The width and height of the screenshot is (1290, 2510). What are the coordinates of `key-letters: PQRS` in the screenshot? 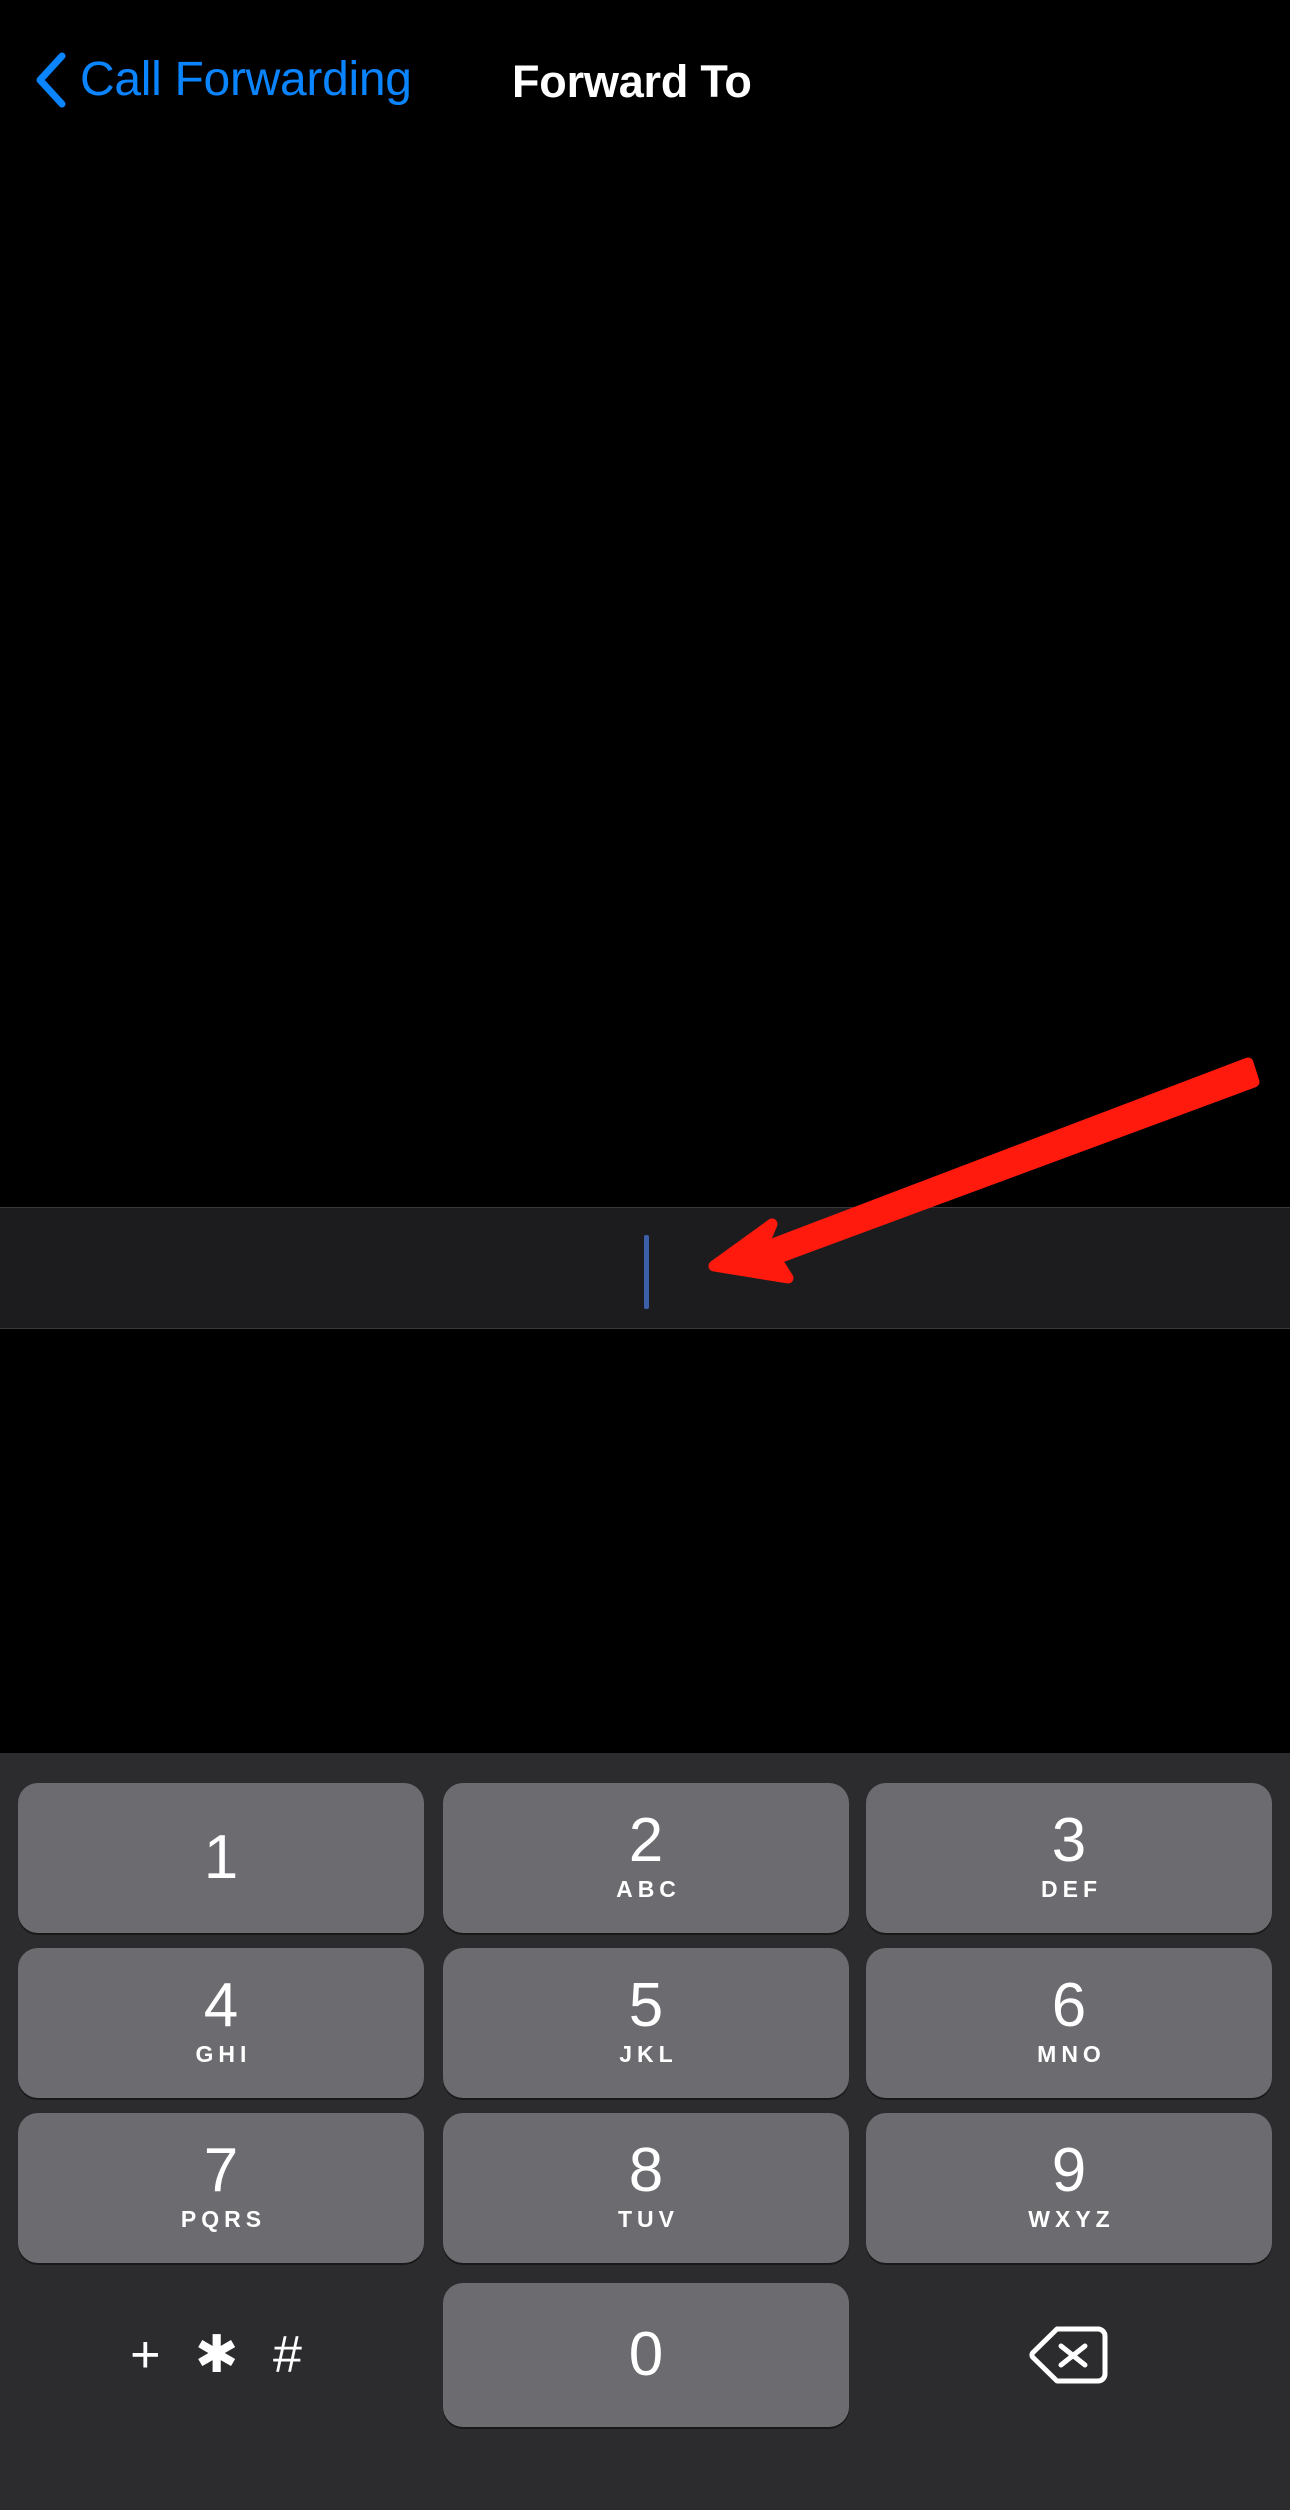 It's located at (223, 2219).